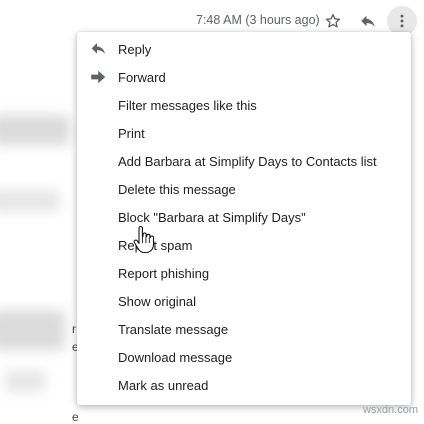 This screenshot has height=424, width=424. Describe the element at coordinates (258, 20) in the screenshot. I see `message-timestamp: 7:48 AM (3 hours ago)` at that location.